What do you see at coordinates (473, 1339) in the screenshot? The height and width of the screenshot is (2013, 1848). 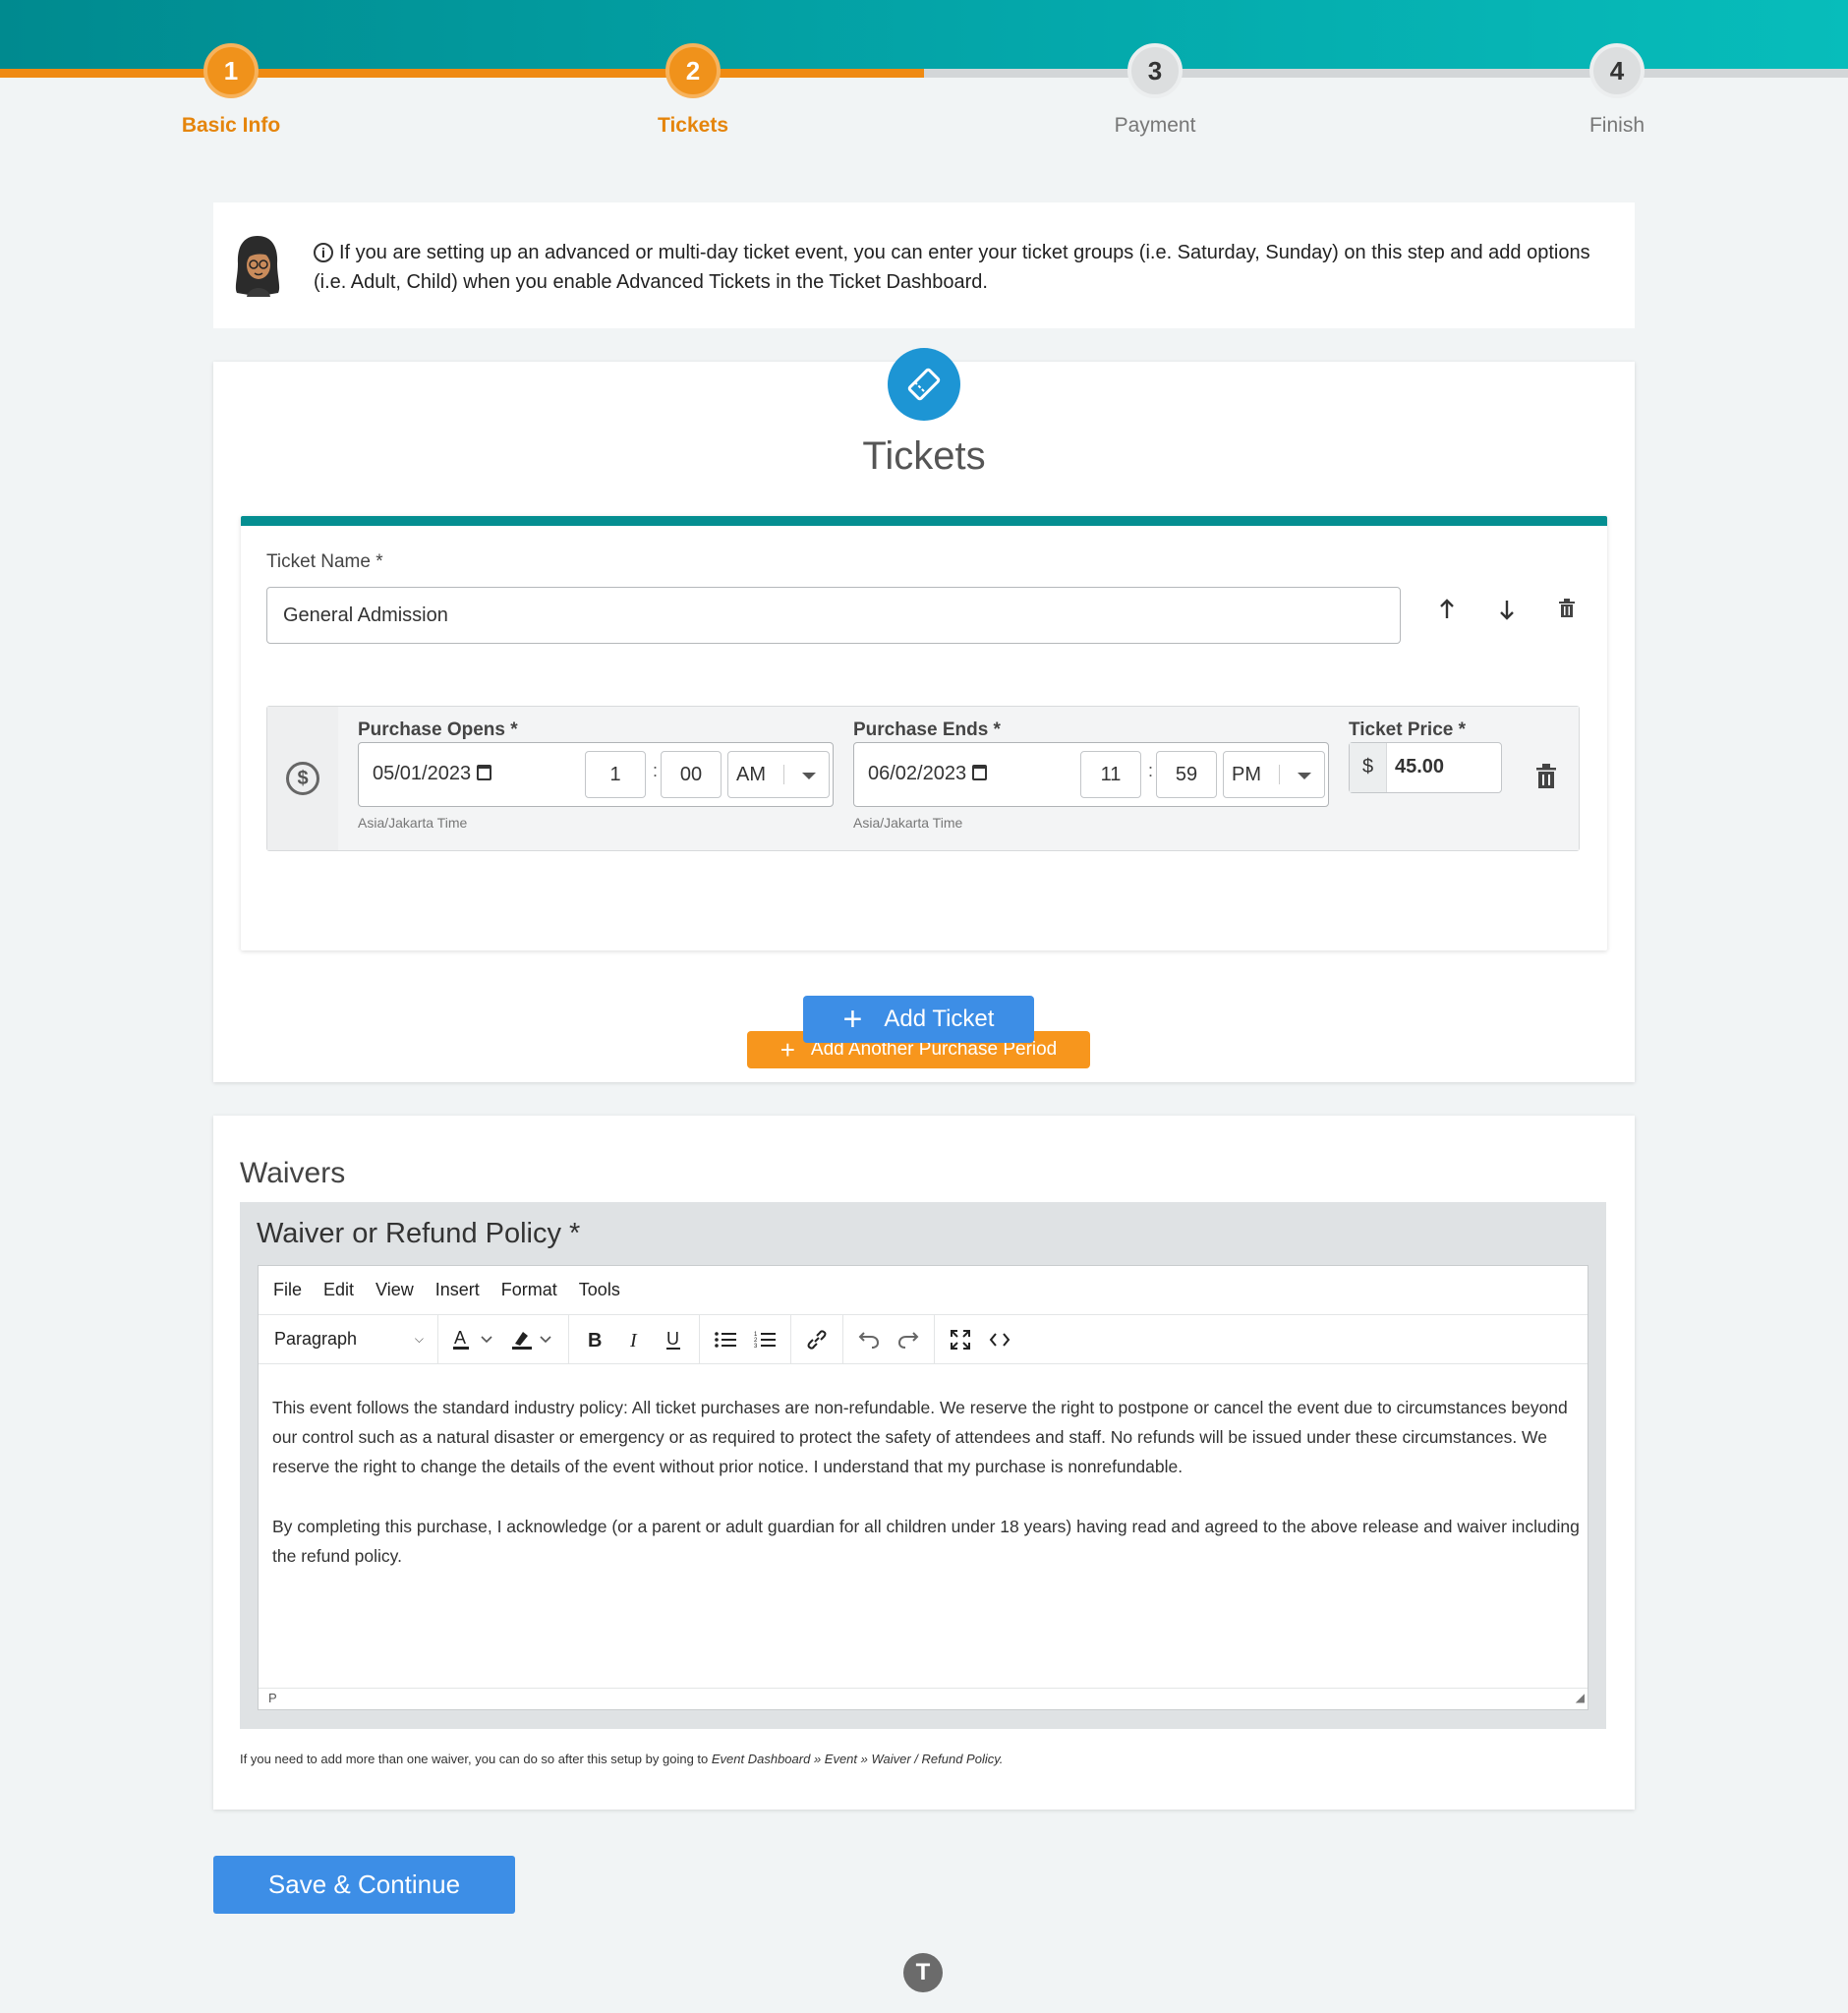 I see `text-color-button: A` at bounding box center [473, 1339].